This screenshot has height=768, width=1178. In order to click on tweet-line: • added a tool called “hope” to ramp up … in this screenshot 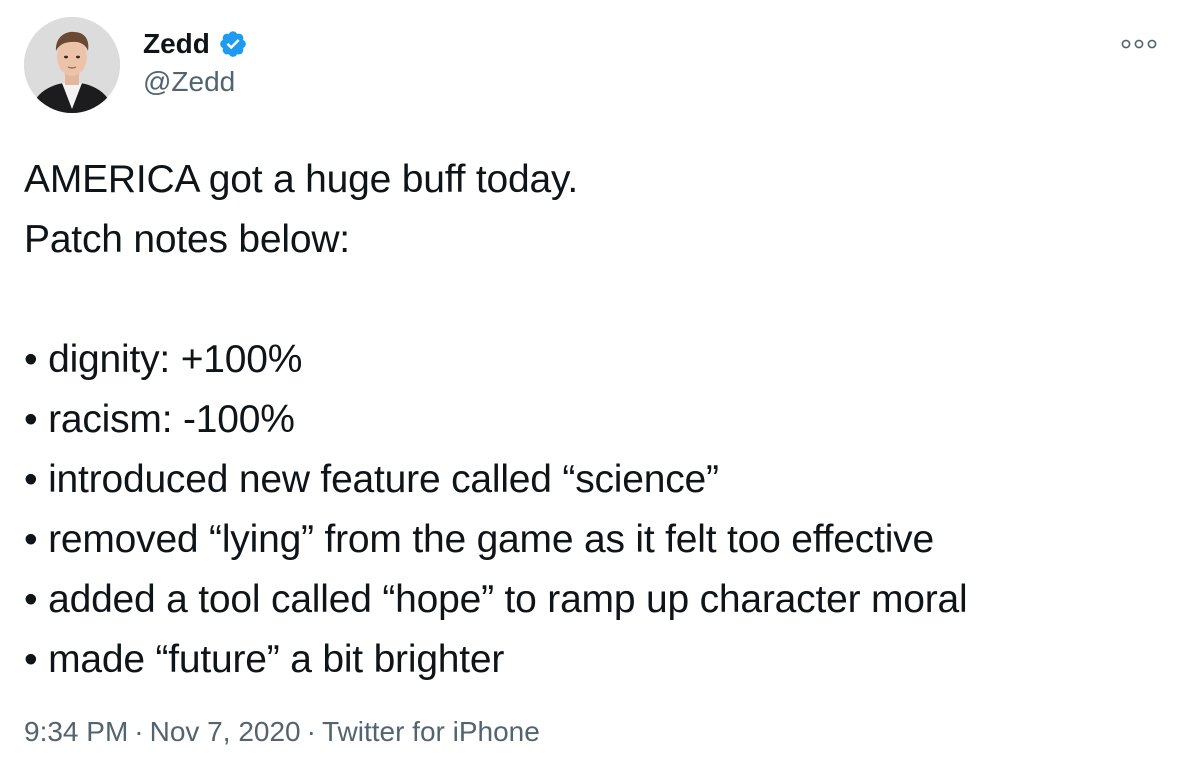, I will do `click(496, 599)`.